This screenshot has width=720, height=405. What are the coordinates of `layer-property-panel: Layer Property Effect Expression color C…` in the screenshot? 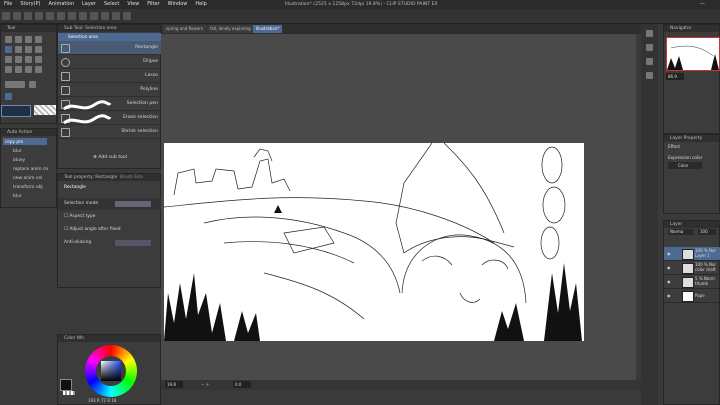 It's located at (691, 174).